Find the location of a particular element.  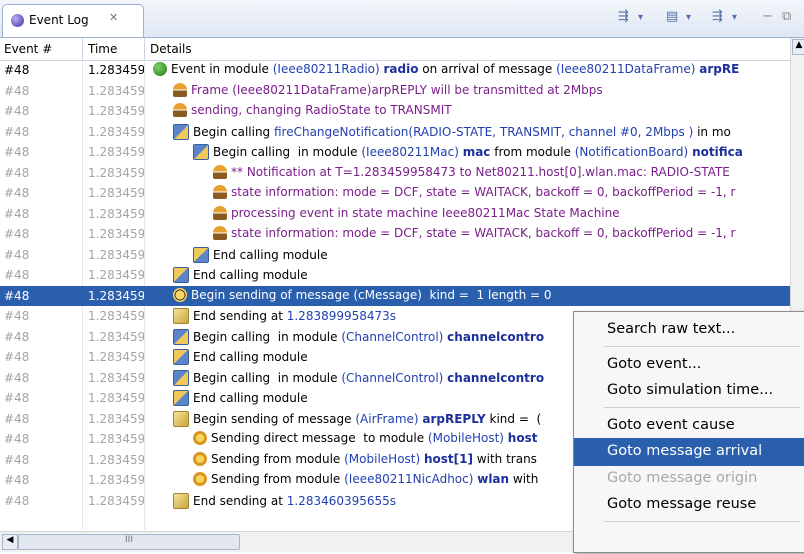

filter-mode-icon: ⇶ is located at coordinates (717, 16).